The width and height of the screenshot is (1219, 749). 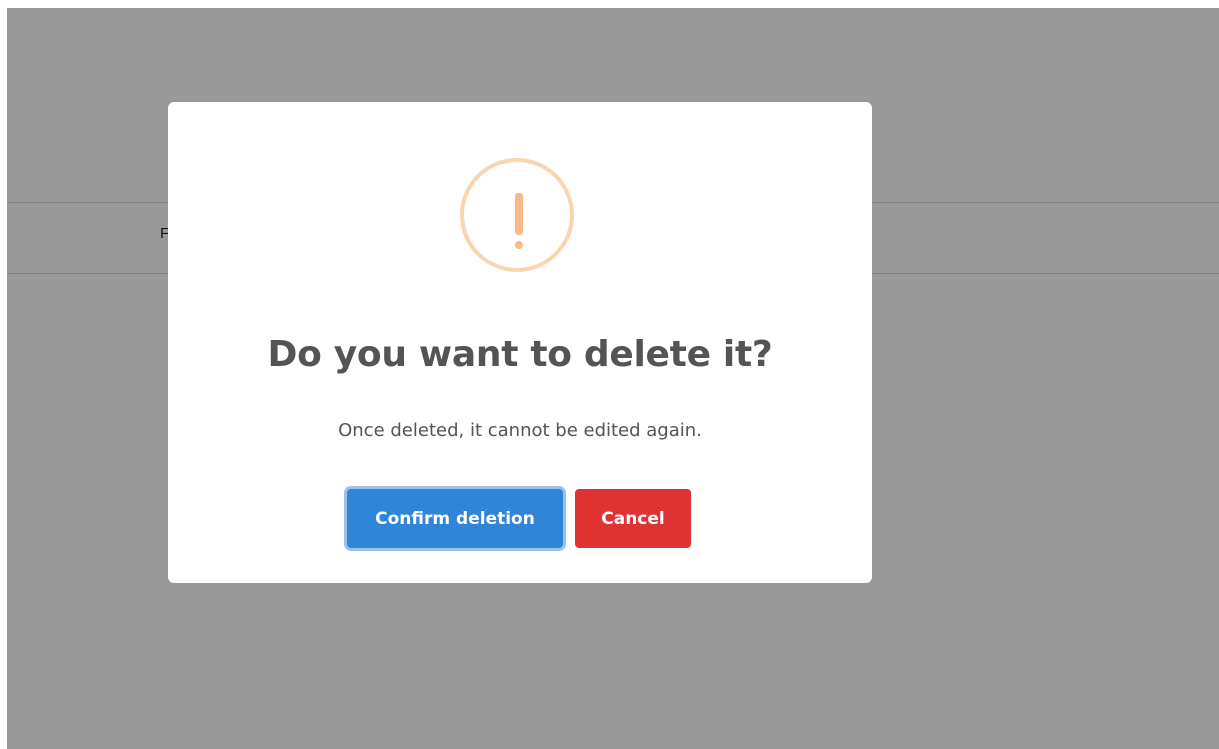 I want to click on exclamation-dot, so click(x=519, y=245).